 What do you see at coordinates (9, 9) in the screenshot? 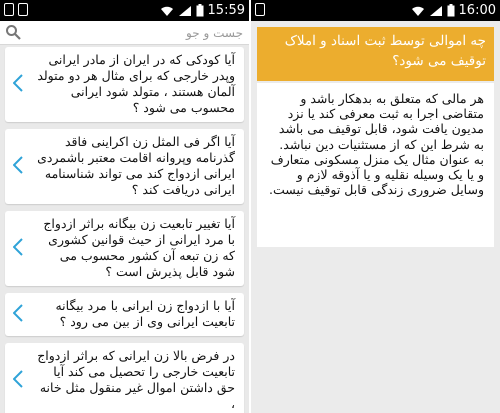
I see `usb-icon` at bounding box center [9, 9].